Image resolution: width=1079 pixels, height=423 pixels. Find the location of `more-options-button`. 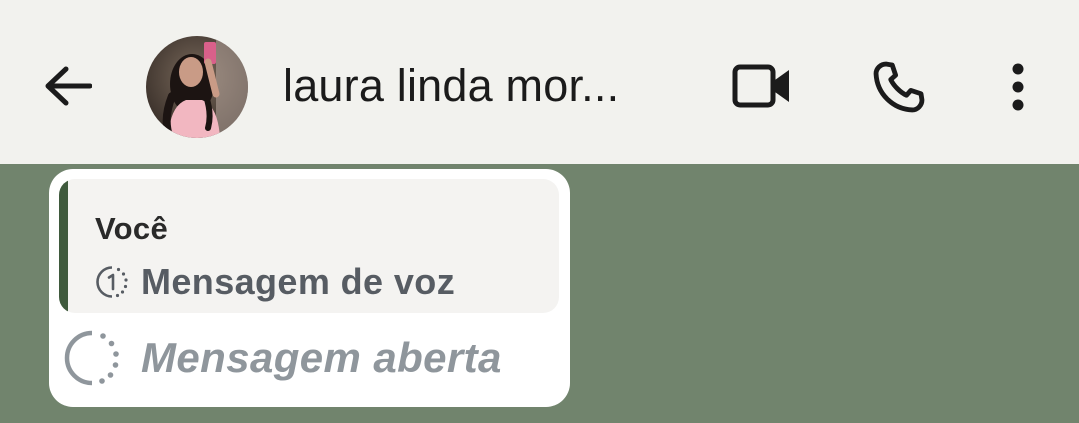

more-options-button is located at coordinates (1018, 87).